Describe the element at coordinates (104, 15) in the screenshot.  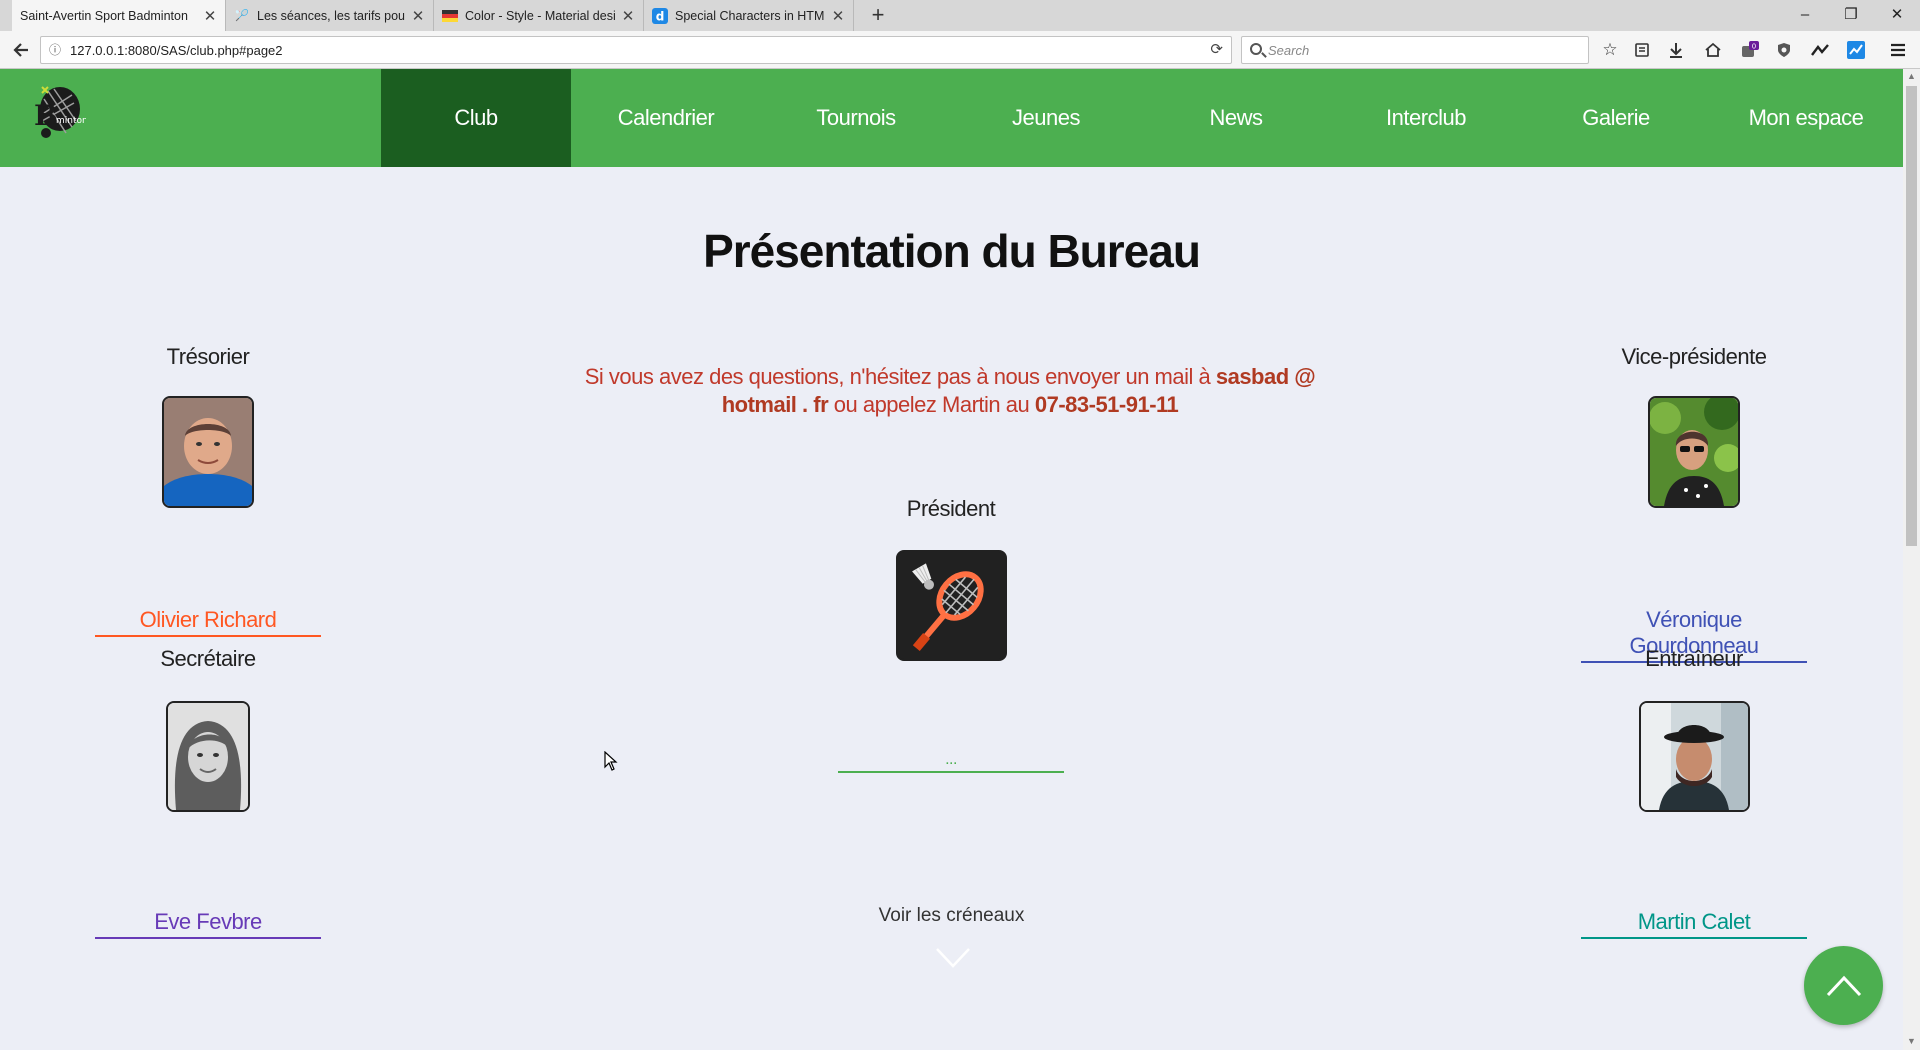
I see `tab-title: Saint-Avertin Sport Badminton` at that location.